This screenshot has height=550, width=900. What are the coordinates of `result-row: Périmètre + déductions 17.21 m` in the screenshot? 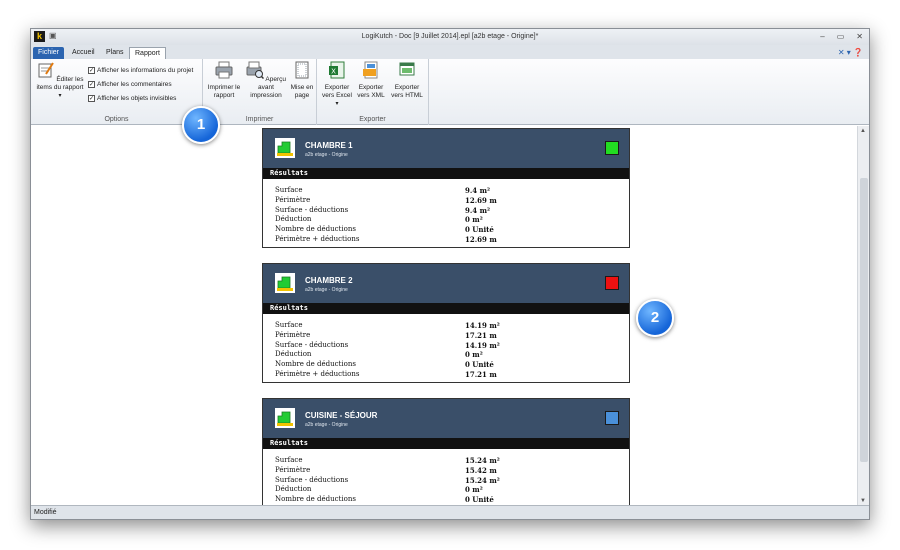 It's located at (452, 375).